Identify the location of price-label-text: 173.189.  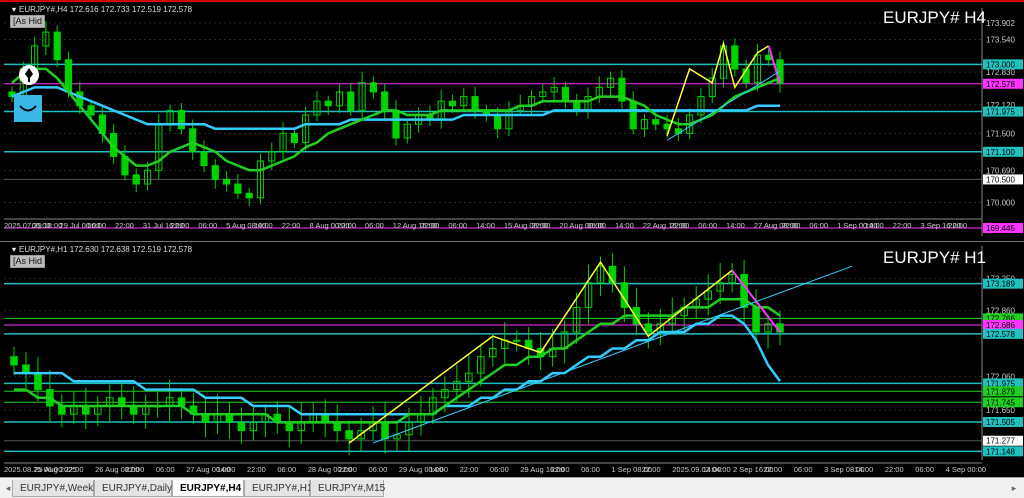
(1000, 284).